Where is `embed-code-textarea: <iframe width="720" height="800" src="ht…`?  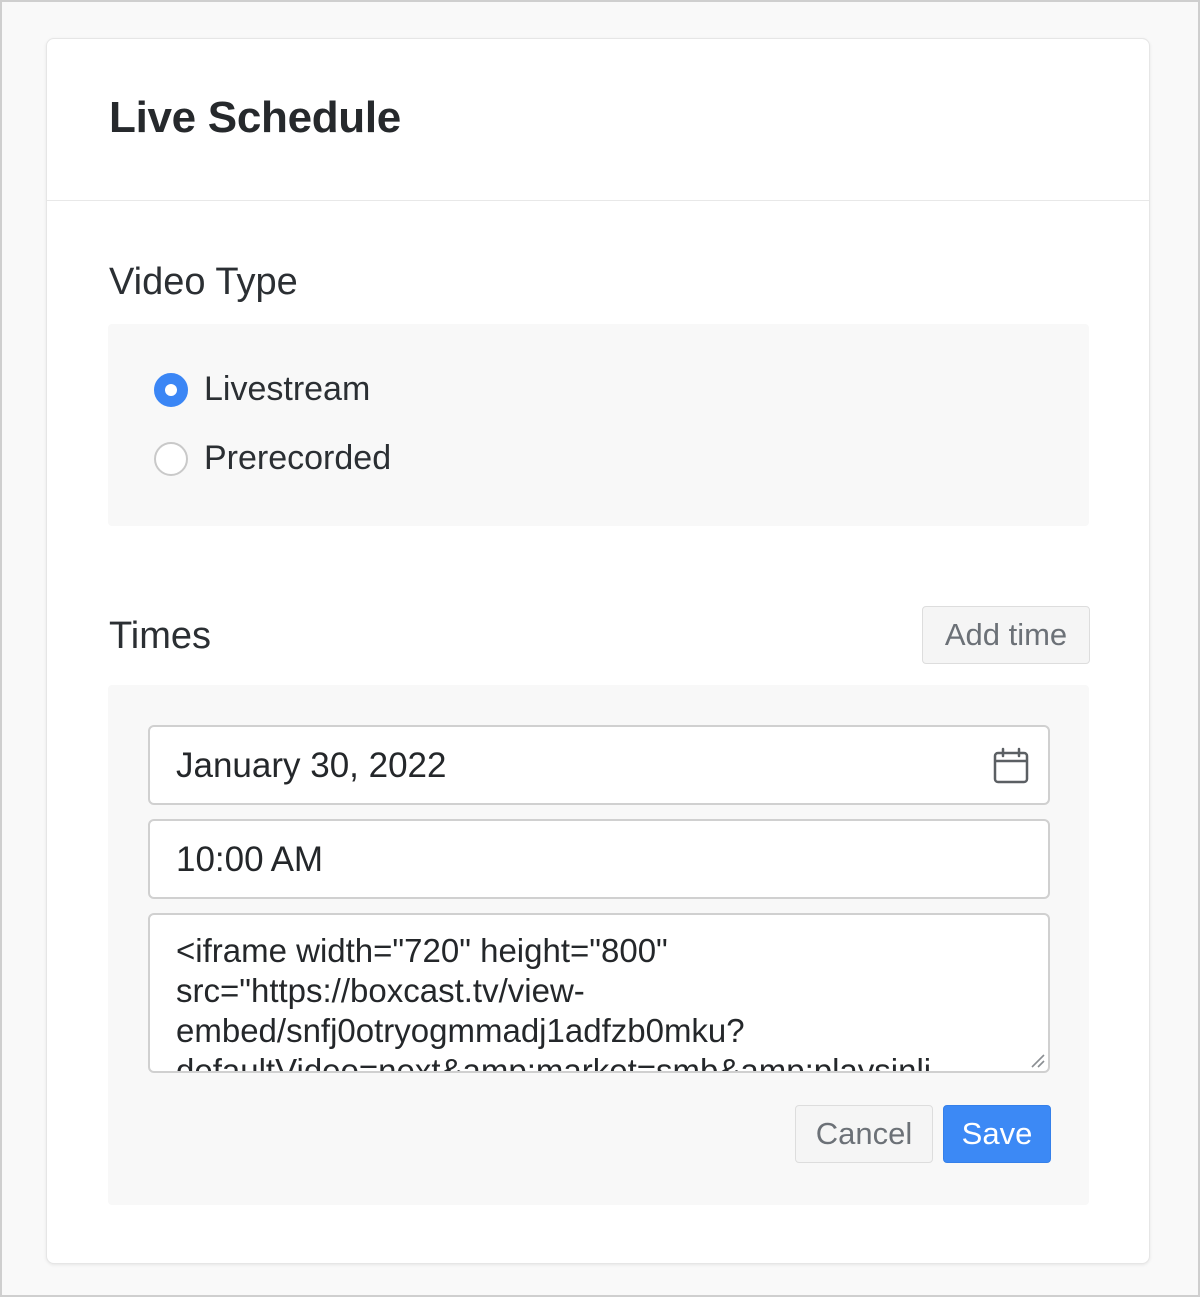 embed-code-textarea: <iframe width="720" height="800" src="ht… is located at coordinates (599, 993).